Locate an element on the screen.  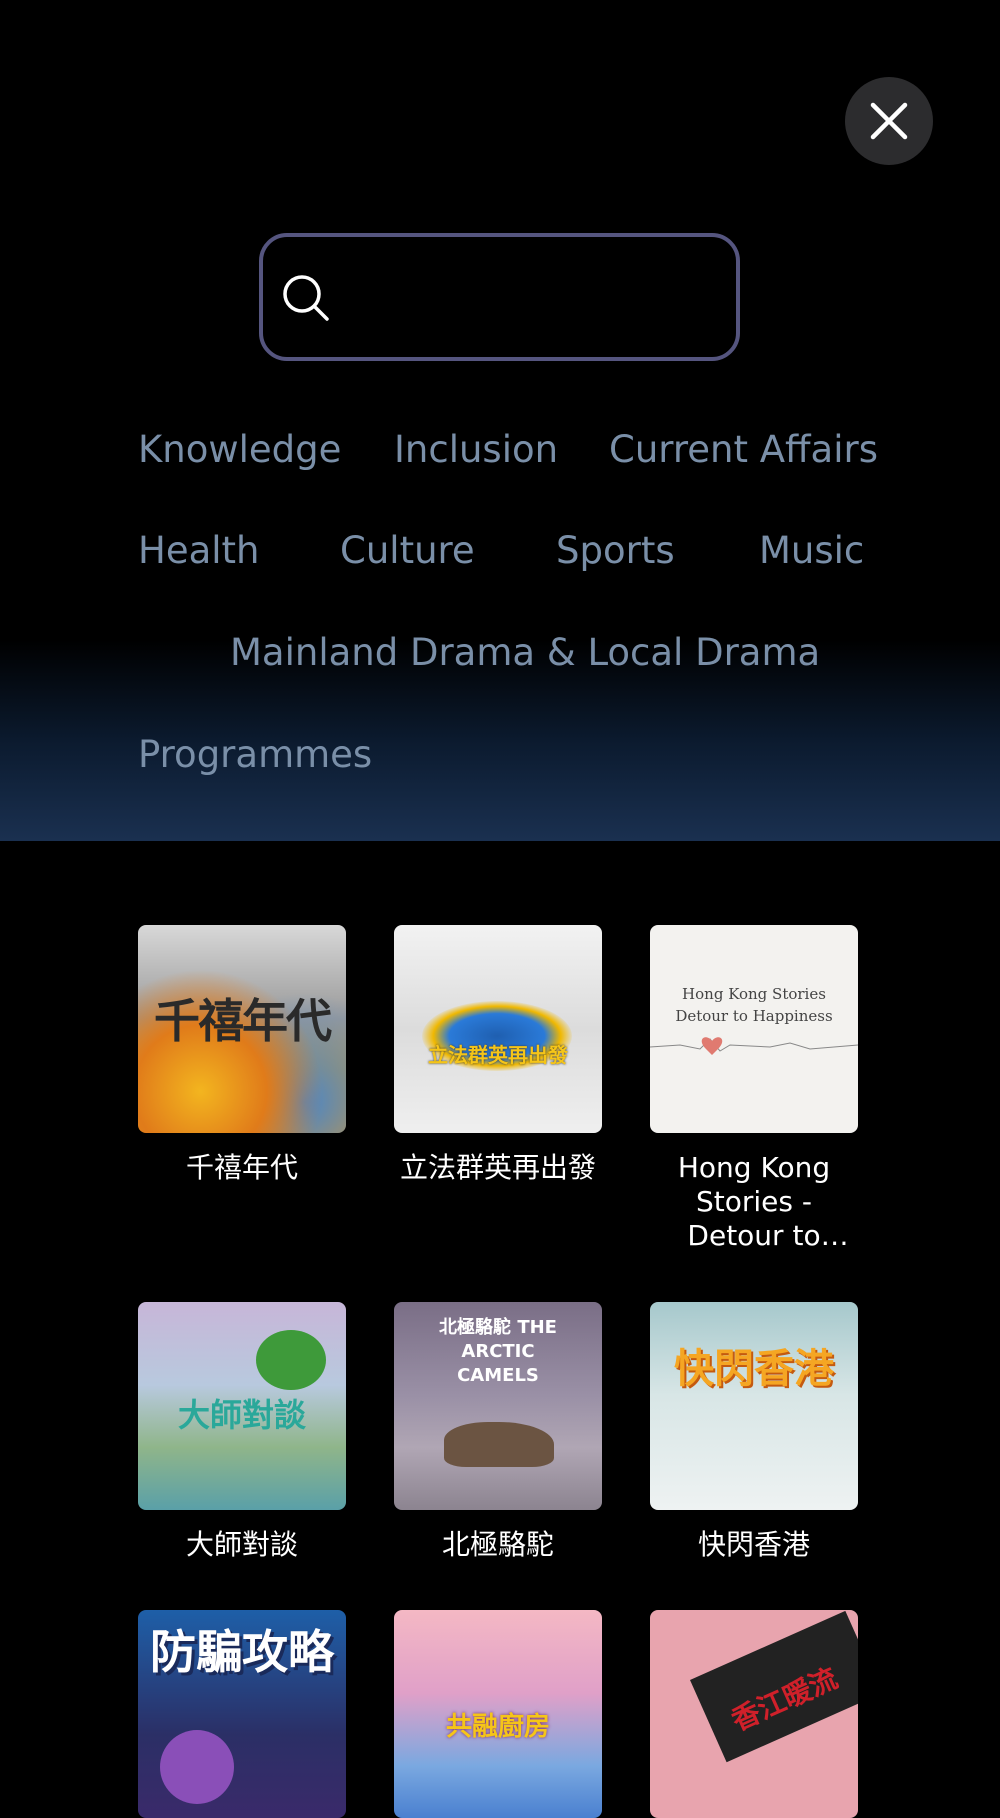
programme-title: 北極駱駝 is located at coordinates (497, 1544).